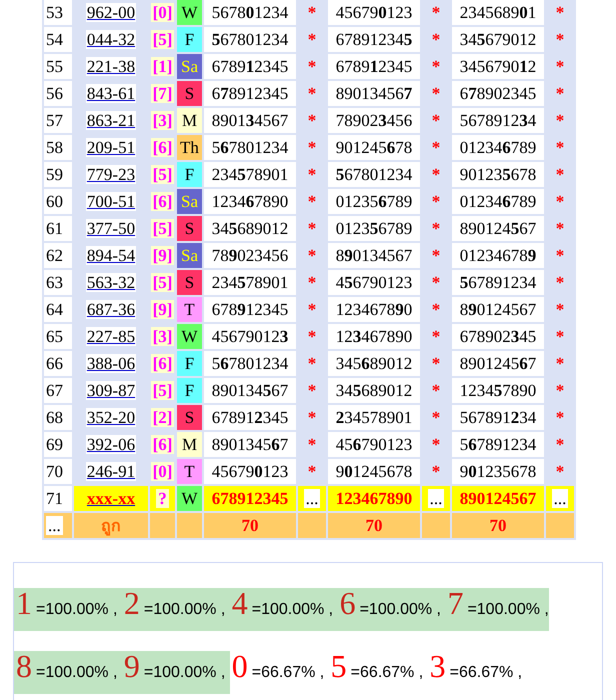  Describe the element at coordinates (111, 201) in the screenshot. I see `draw-code-link: 700-51` at that location.